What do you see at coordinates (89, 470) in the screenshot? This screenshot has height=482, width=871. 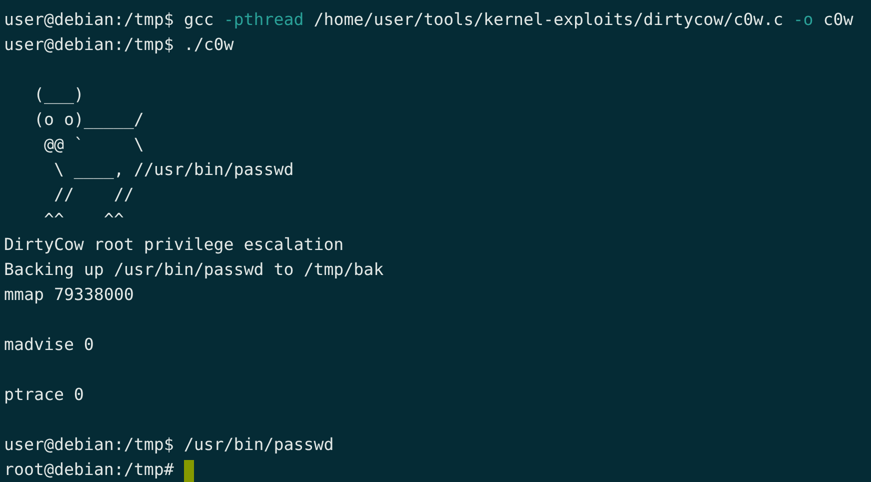 I see `terminal-text: root@debian:/tmp#` at bounding box center [89, 470].